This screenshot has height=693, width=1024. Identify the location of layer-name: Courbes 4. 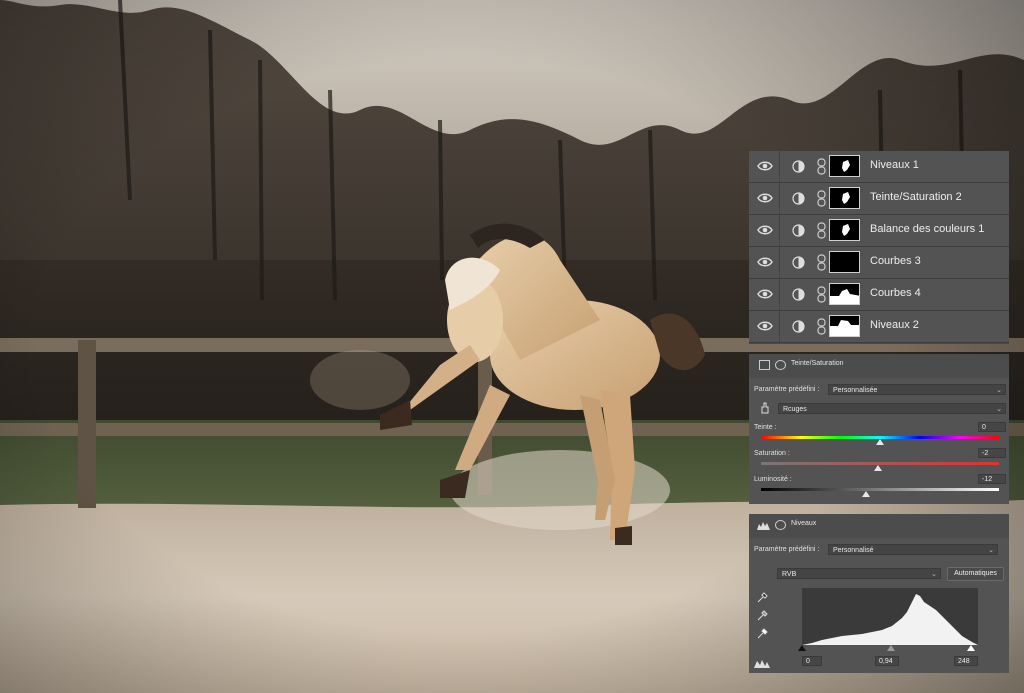
(895, 293).